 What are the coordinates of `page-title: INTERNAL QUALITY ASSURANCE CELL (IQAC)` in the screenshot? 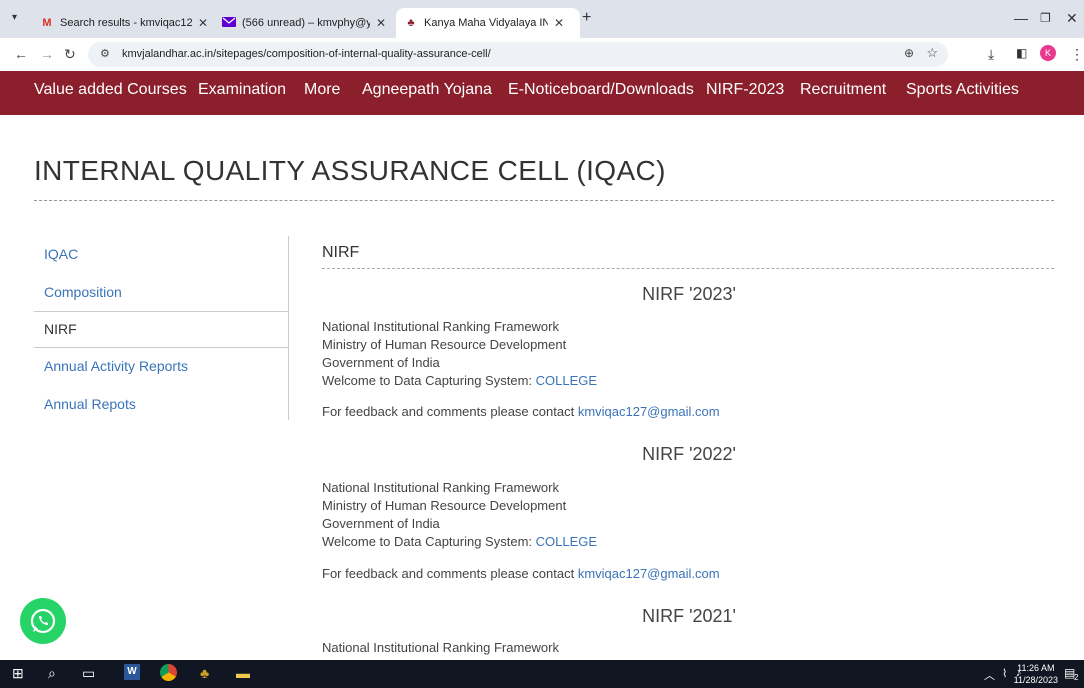 It's located at (350, 170).